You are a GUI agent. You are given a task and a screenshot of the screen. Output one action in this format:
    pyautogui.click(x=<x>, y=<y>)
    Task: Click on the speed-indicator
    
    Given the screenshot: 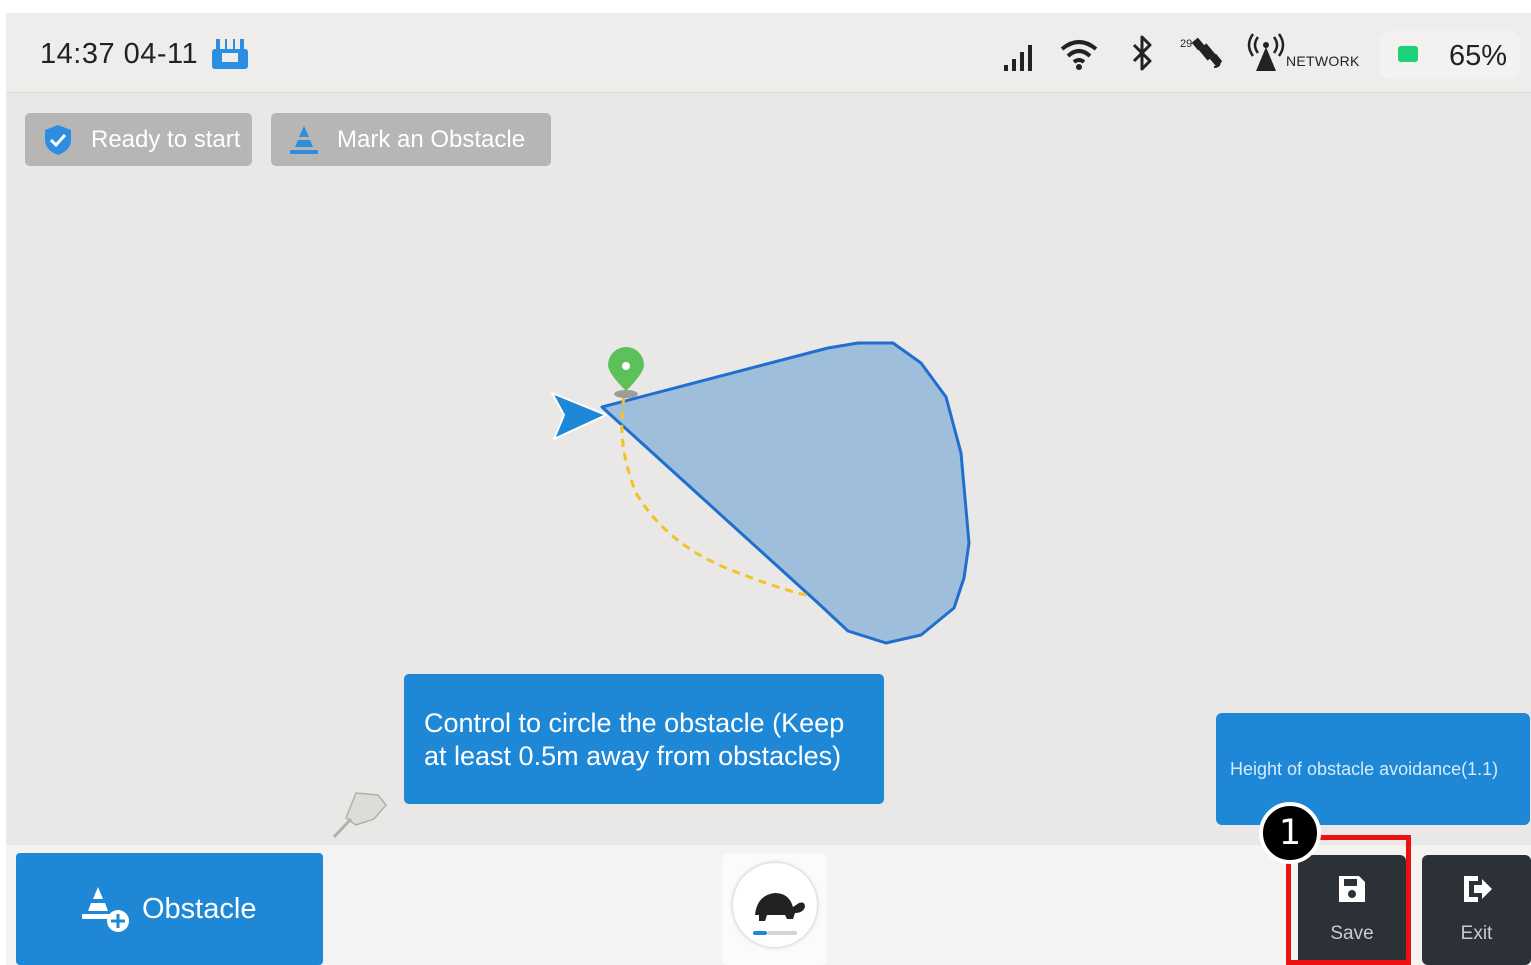 What is the action you would take?
    pyautogui.click(x=775, y=905)
    